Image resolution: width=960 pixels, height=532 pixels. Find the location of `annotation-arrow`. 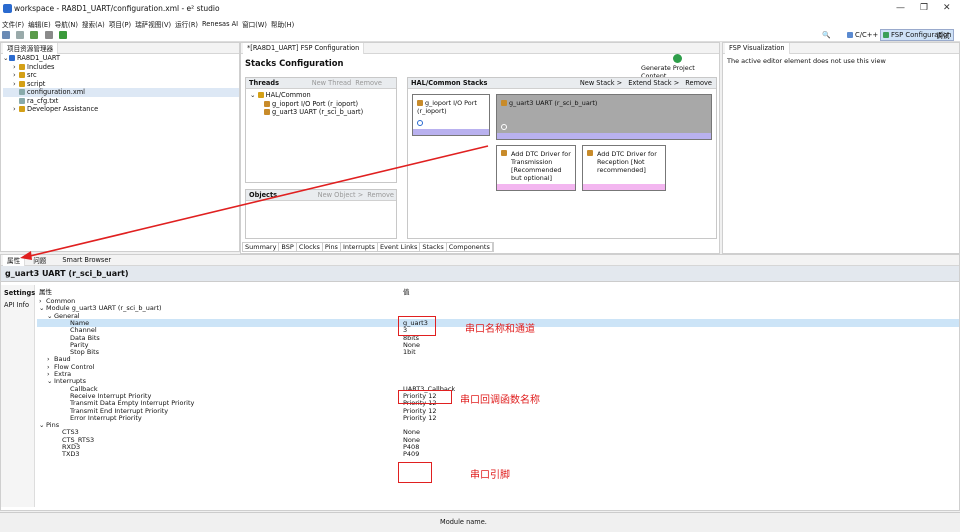

annotation-arrow is located at coordinates (254, 202).